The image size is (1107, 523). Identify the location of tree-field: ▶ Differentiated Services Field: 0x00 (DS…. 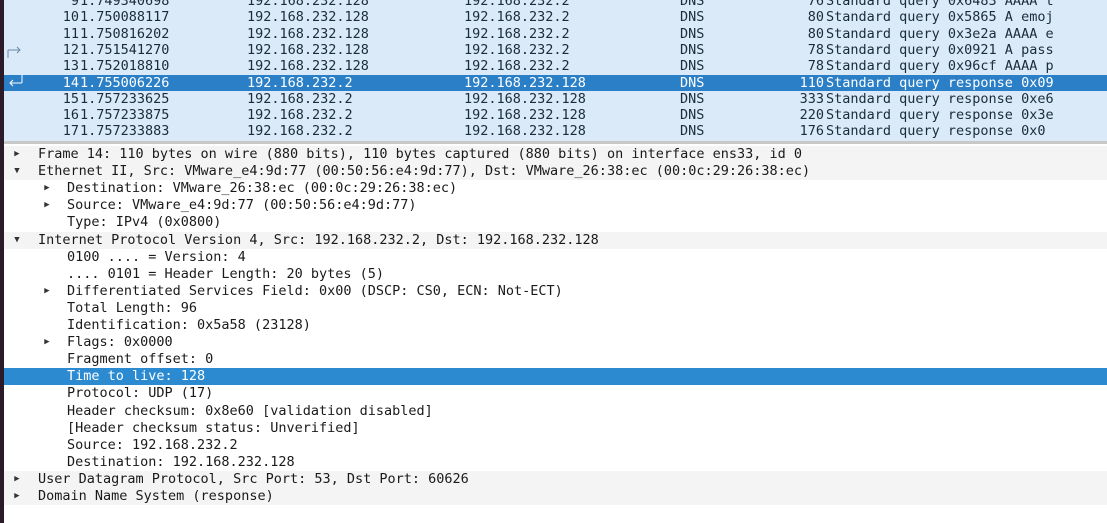
(555, 291).